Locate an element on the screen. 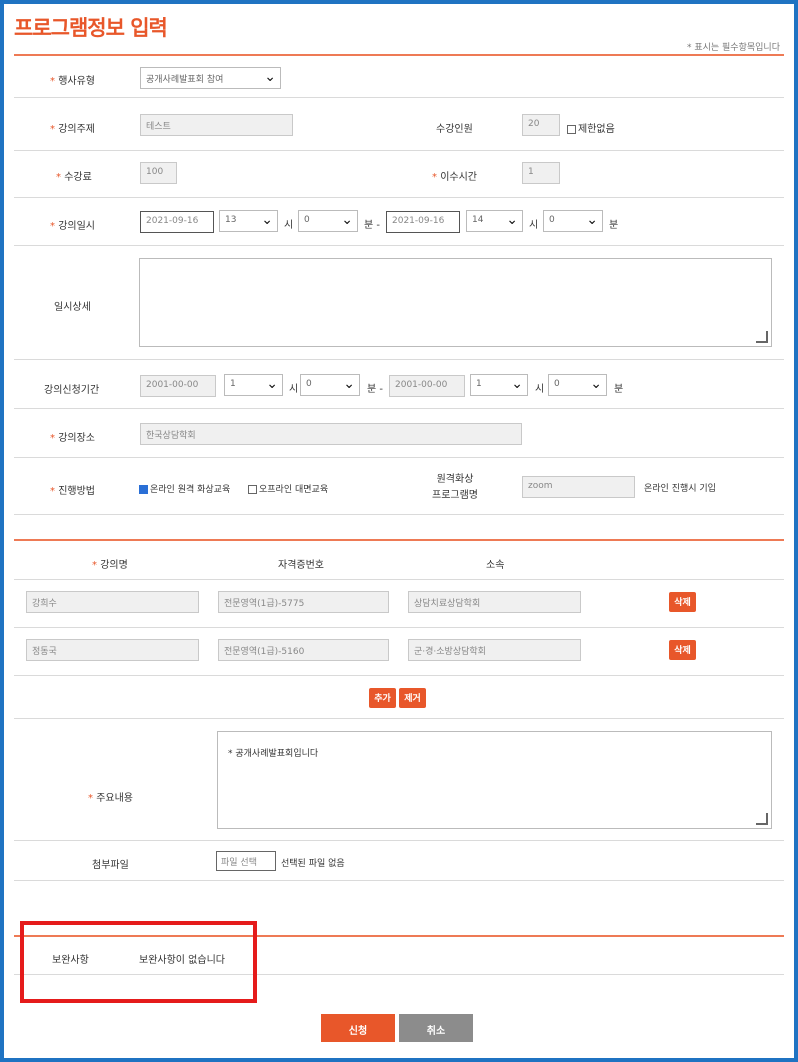 The width and height of the screenshot is (798, 1062). submit-button: 신청 is located at coordinates (358, 1028).